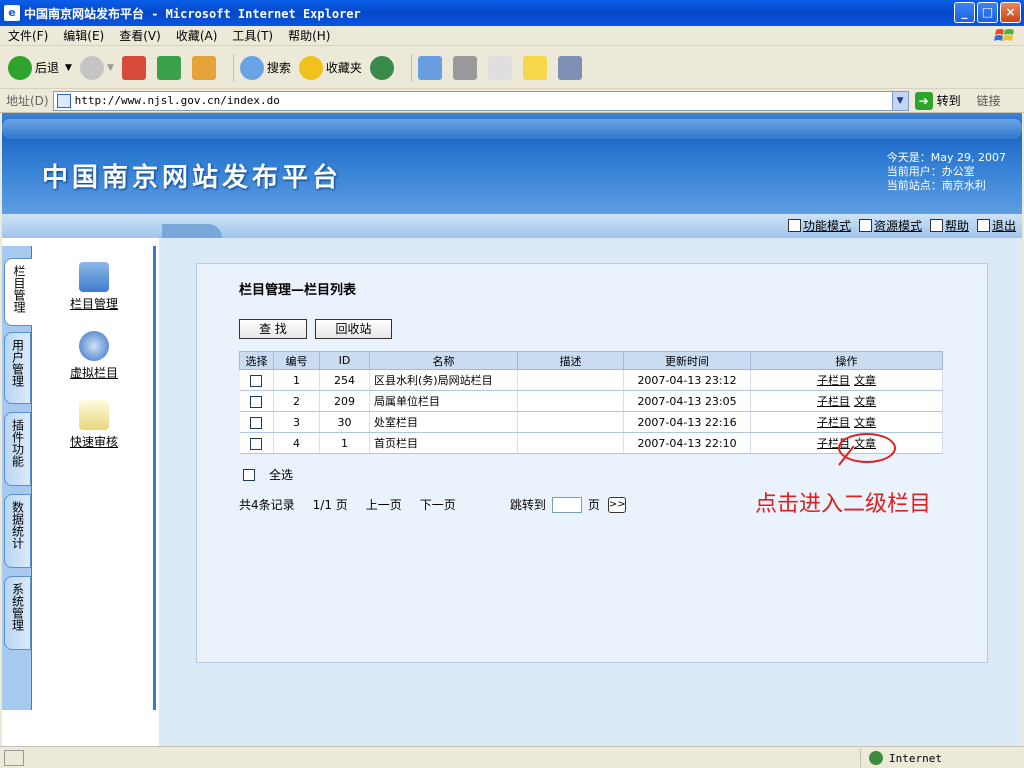 The width and height of the screenshot is (1024, 768). I want to click on banner-stripe, so click(512, 129).